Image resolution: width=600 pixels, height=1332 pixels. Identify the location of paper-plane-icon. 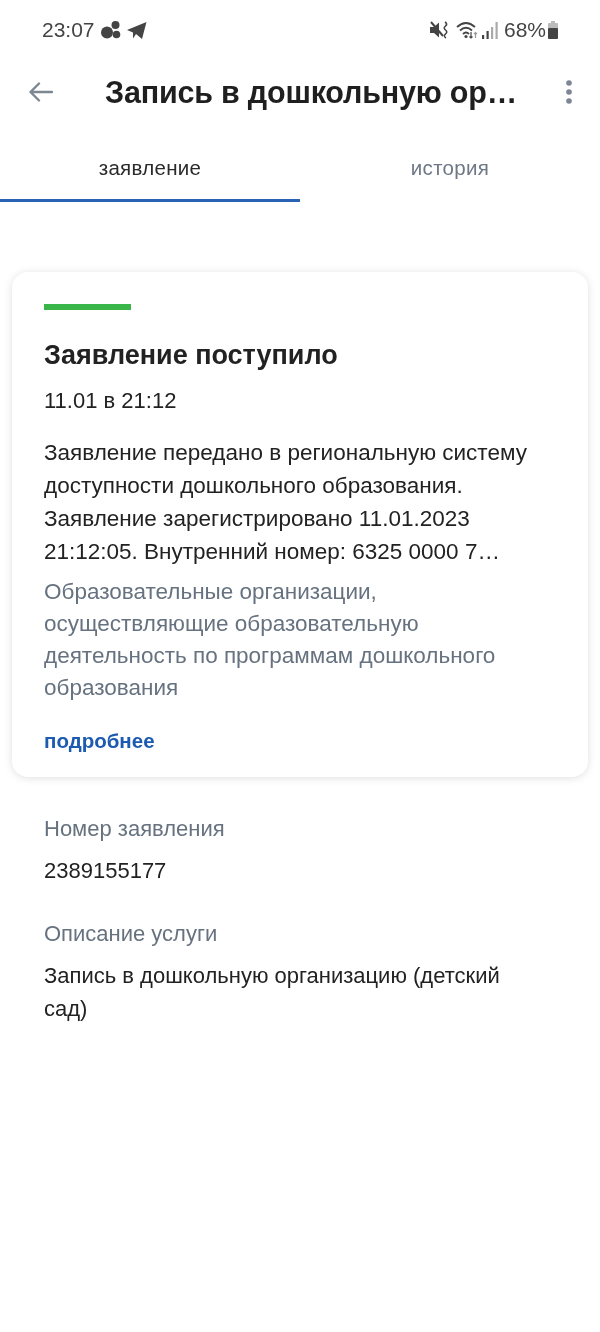
(136, 30).